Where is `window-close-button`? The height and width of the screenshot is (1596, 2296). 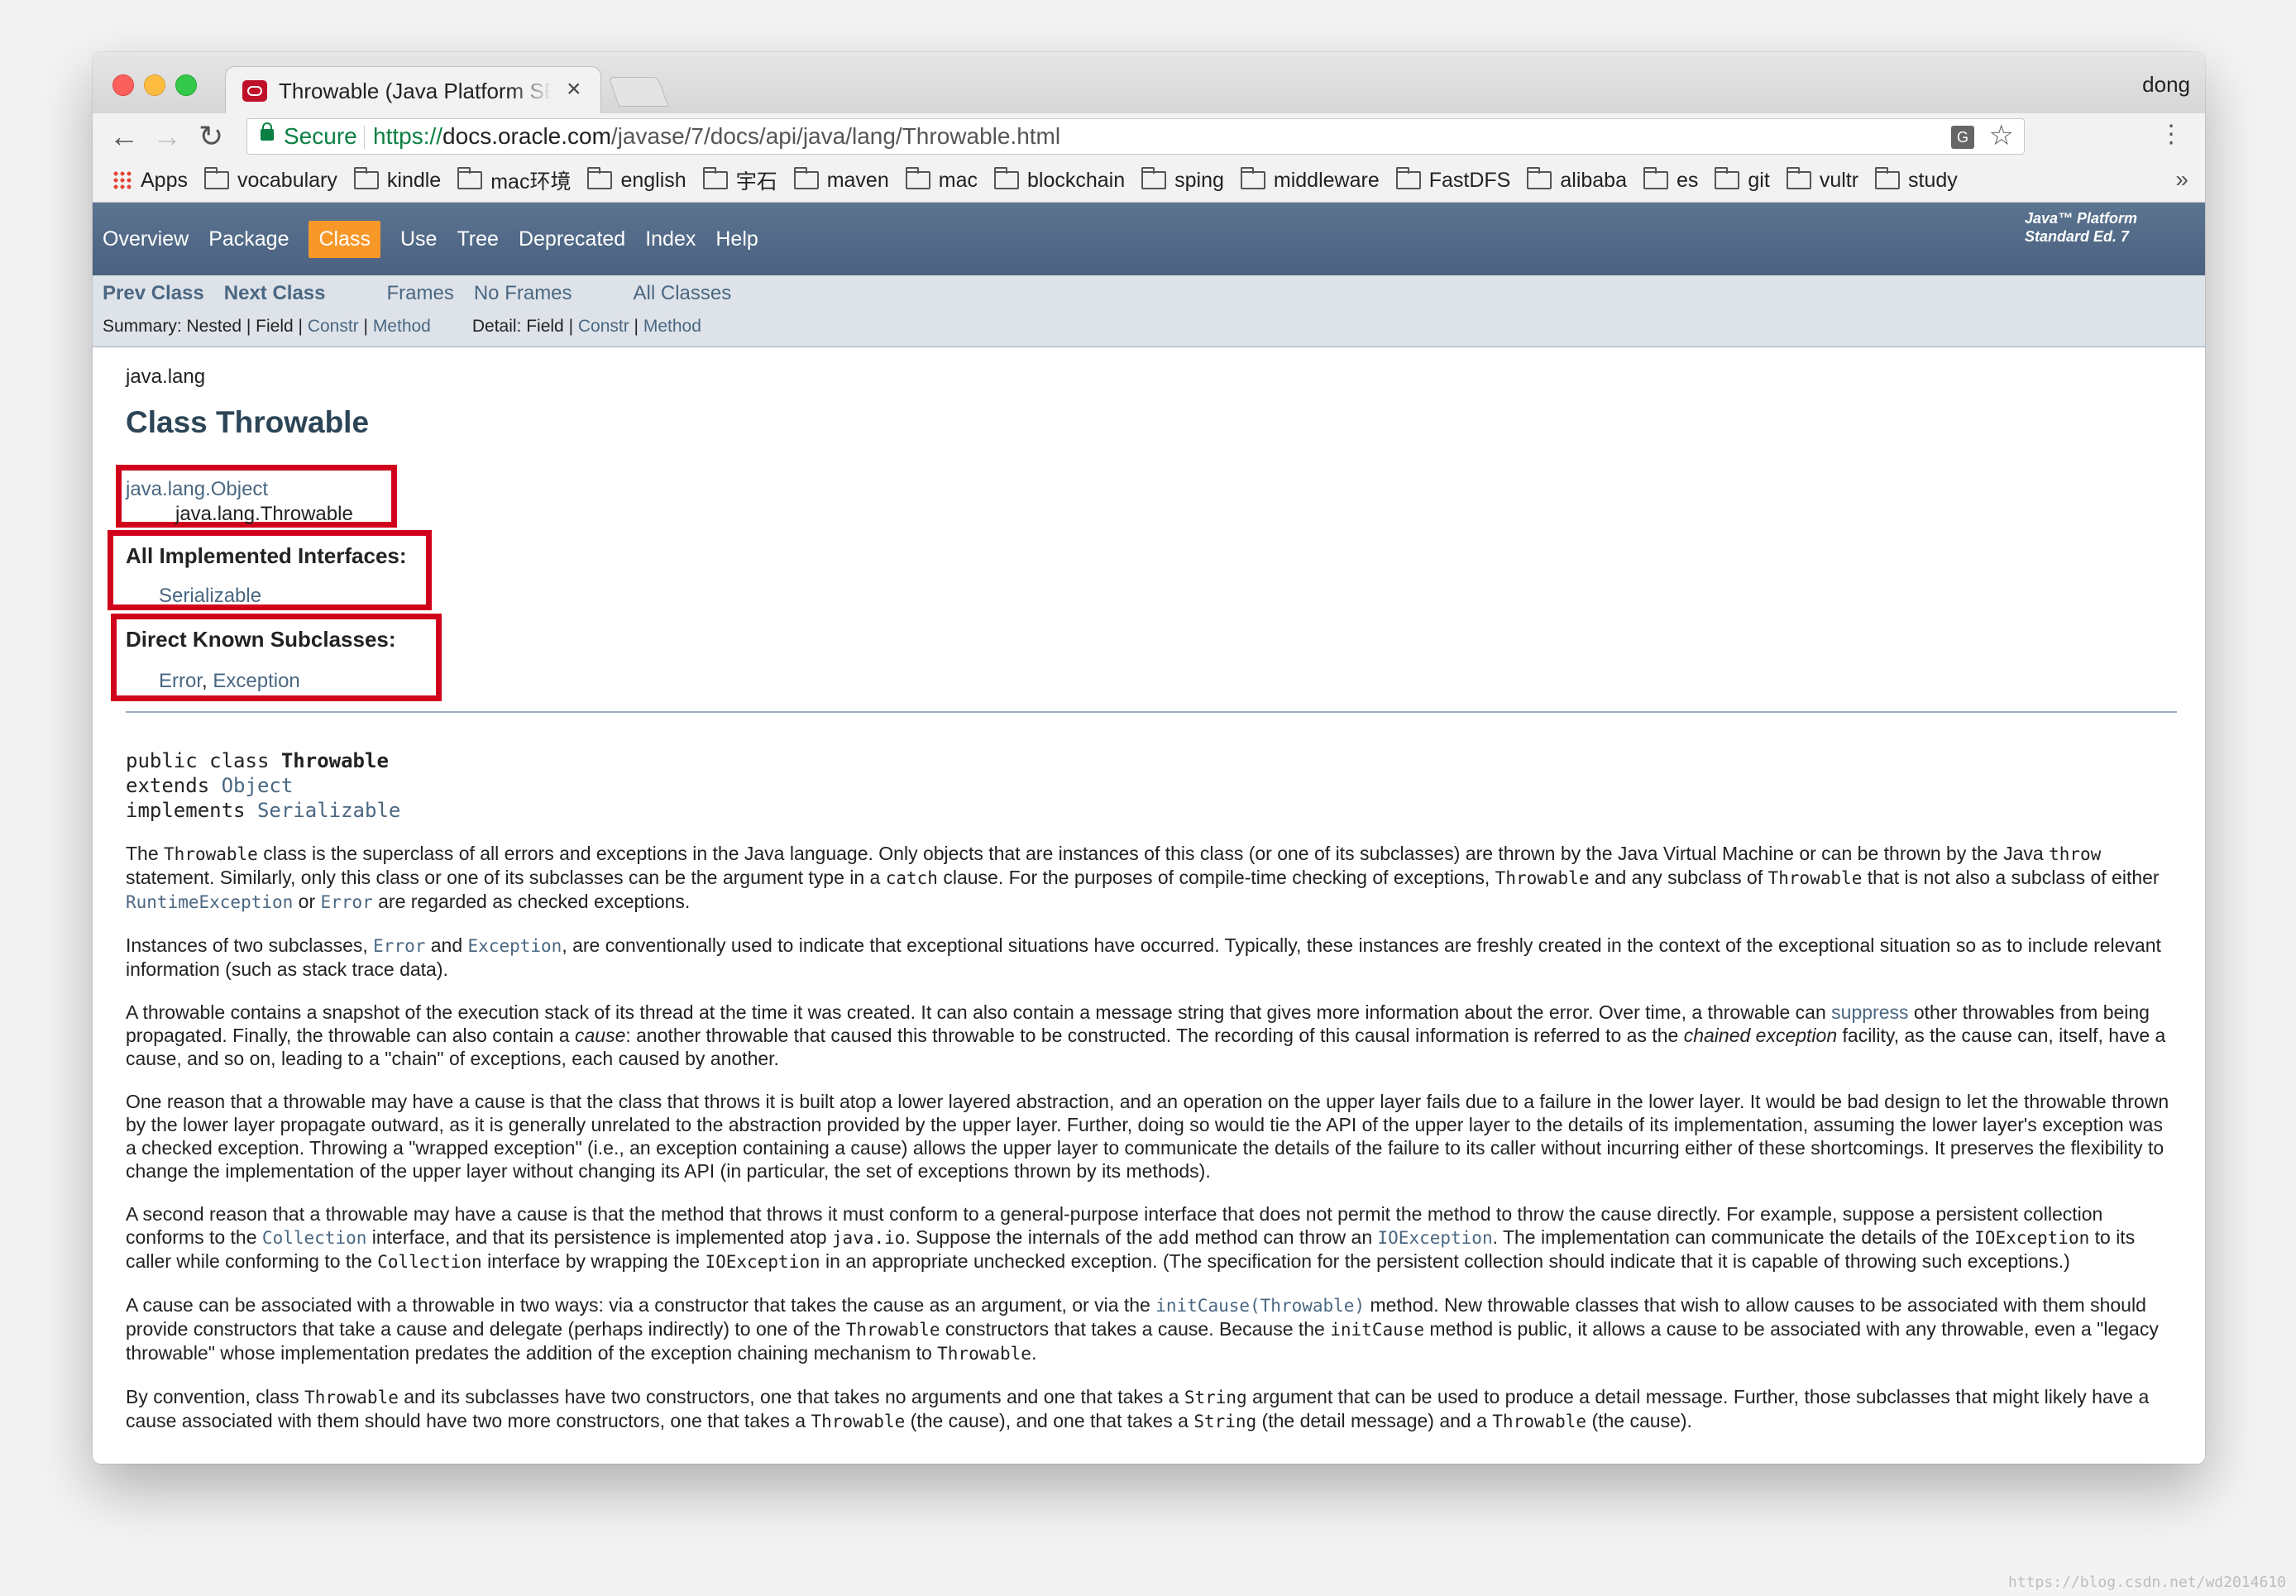
window-close-button is located at coordinates (123, 85).